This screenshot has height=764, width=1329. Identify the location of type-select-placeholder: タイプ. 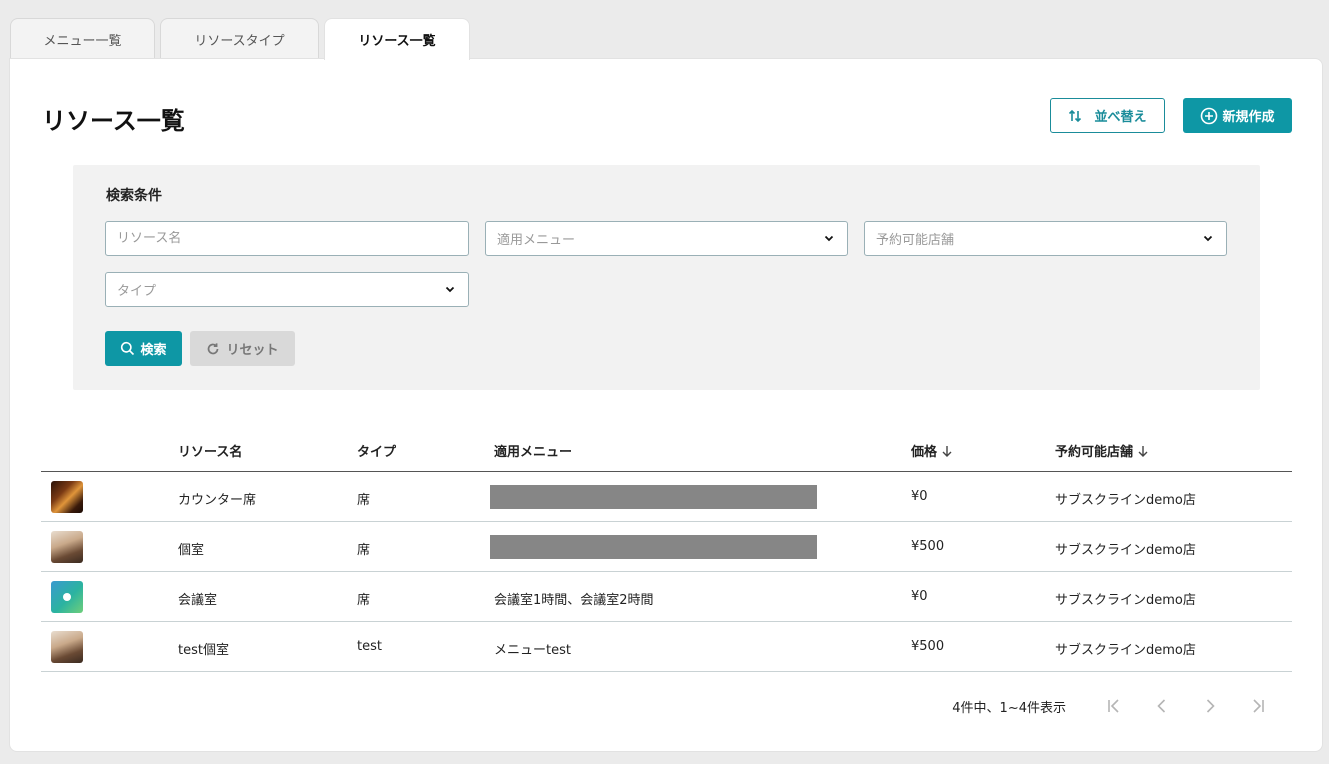
(137, 291).